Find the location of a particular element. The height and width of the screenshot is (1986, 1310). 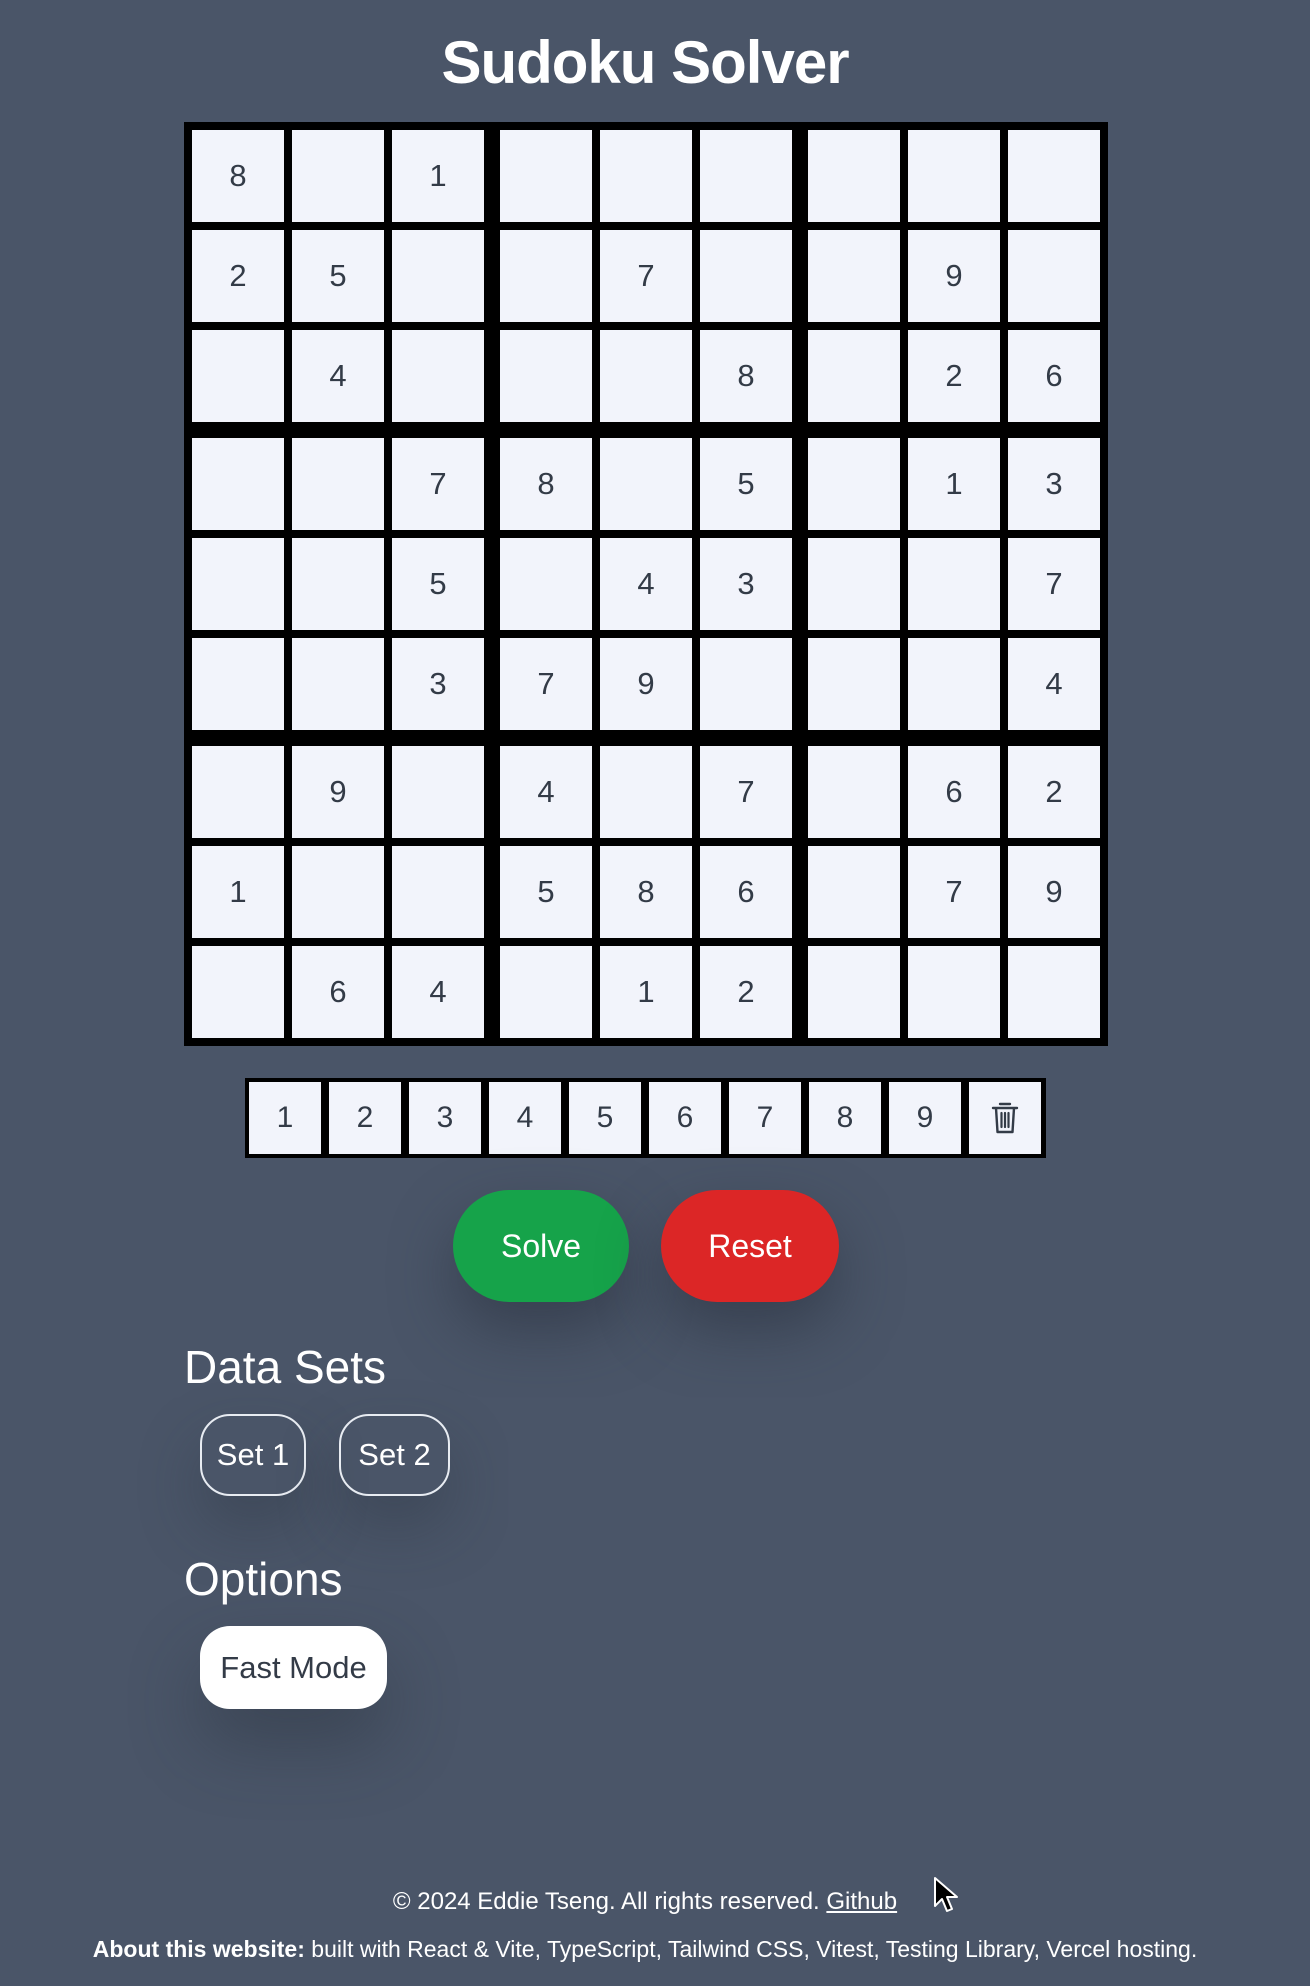

number-pad-button: 4 is located at coordinates (525, 1118).